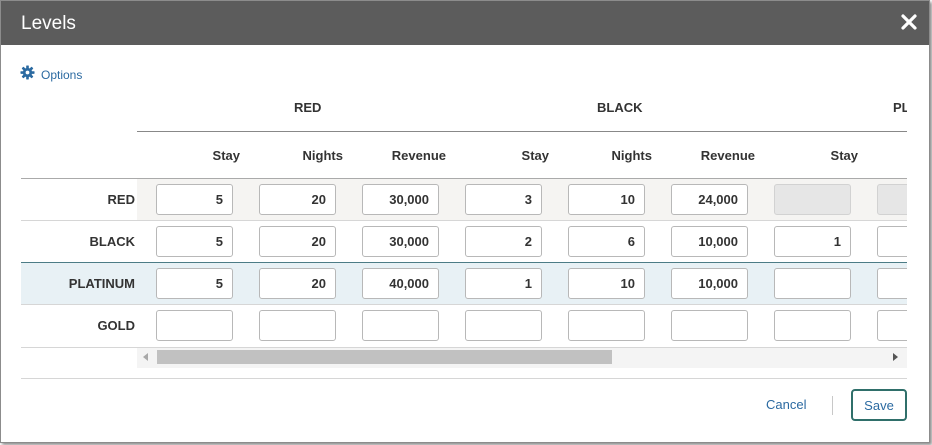 Image resolution: width=932 pixels, height=445 pixels. What do you see at coordinates (464, 378) in the screenshot?
I see `footer-divider` at bounding box center [464, 378].